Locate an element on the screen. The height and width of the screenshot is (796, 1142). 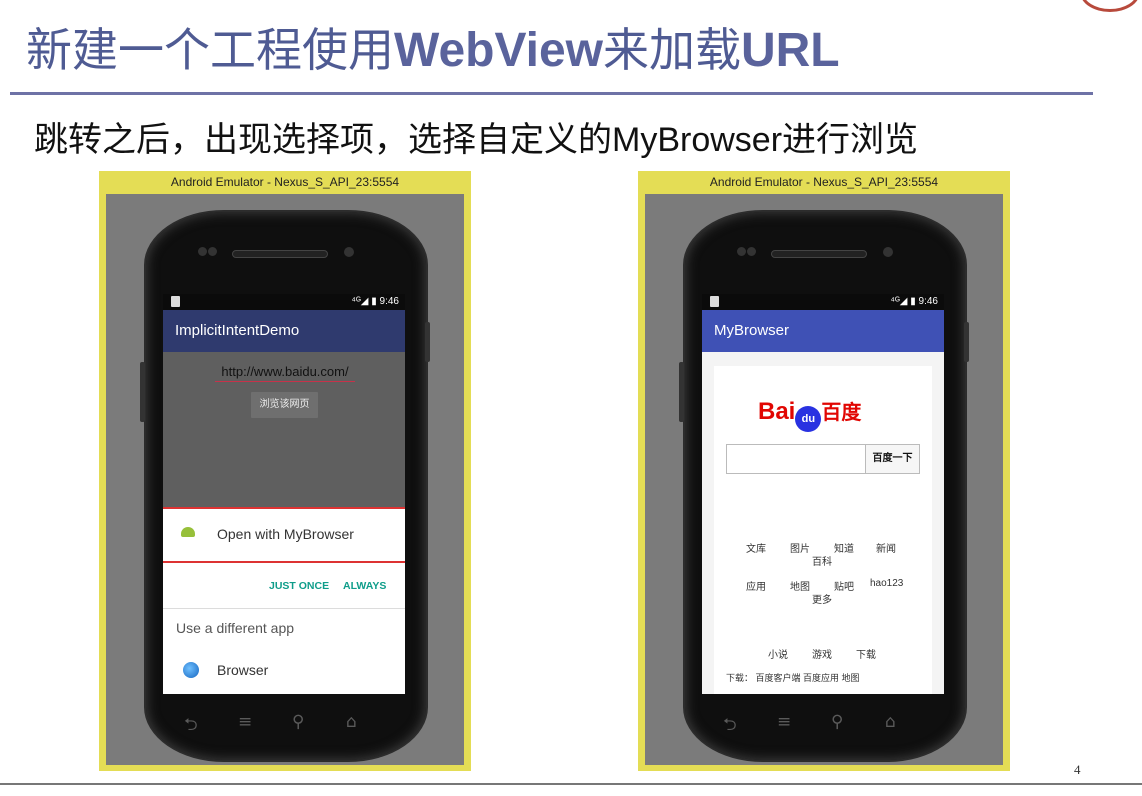
link-baike: 百科 is located at coordinates (822, 560).